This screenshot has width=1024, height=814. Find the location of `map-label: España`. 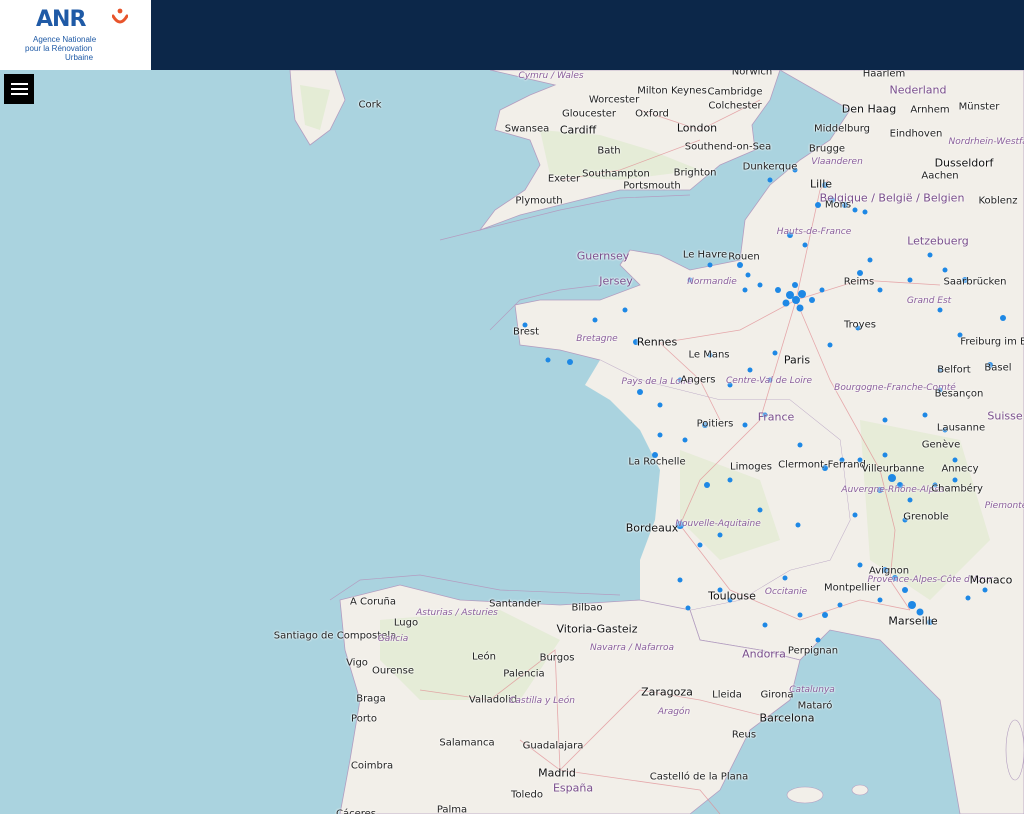

map-label: España is located at coordinates (573, 788).